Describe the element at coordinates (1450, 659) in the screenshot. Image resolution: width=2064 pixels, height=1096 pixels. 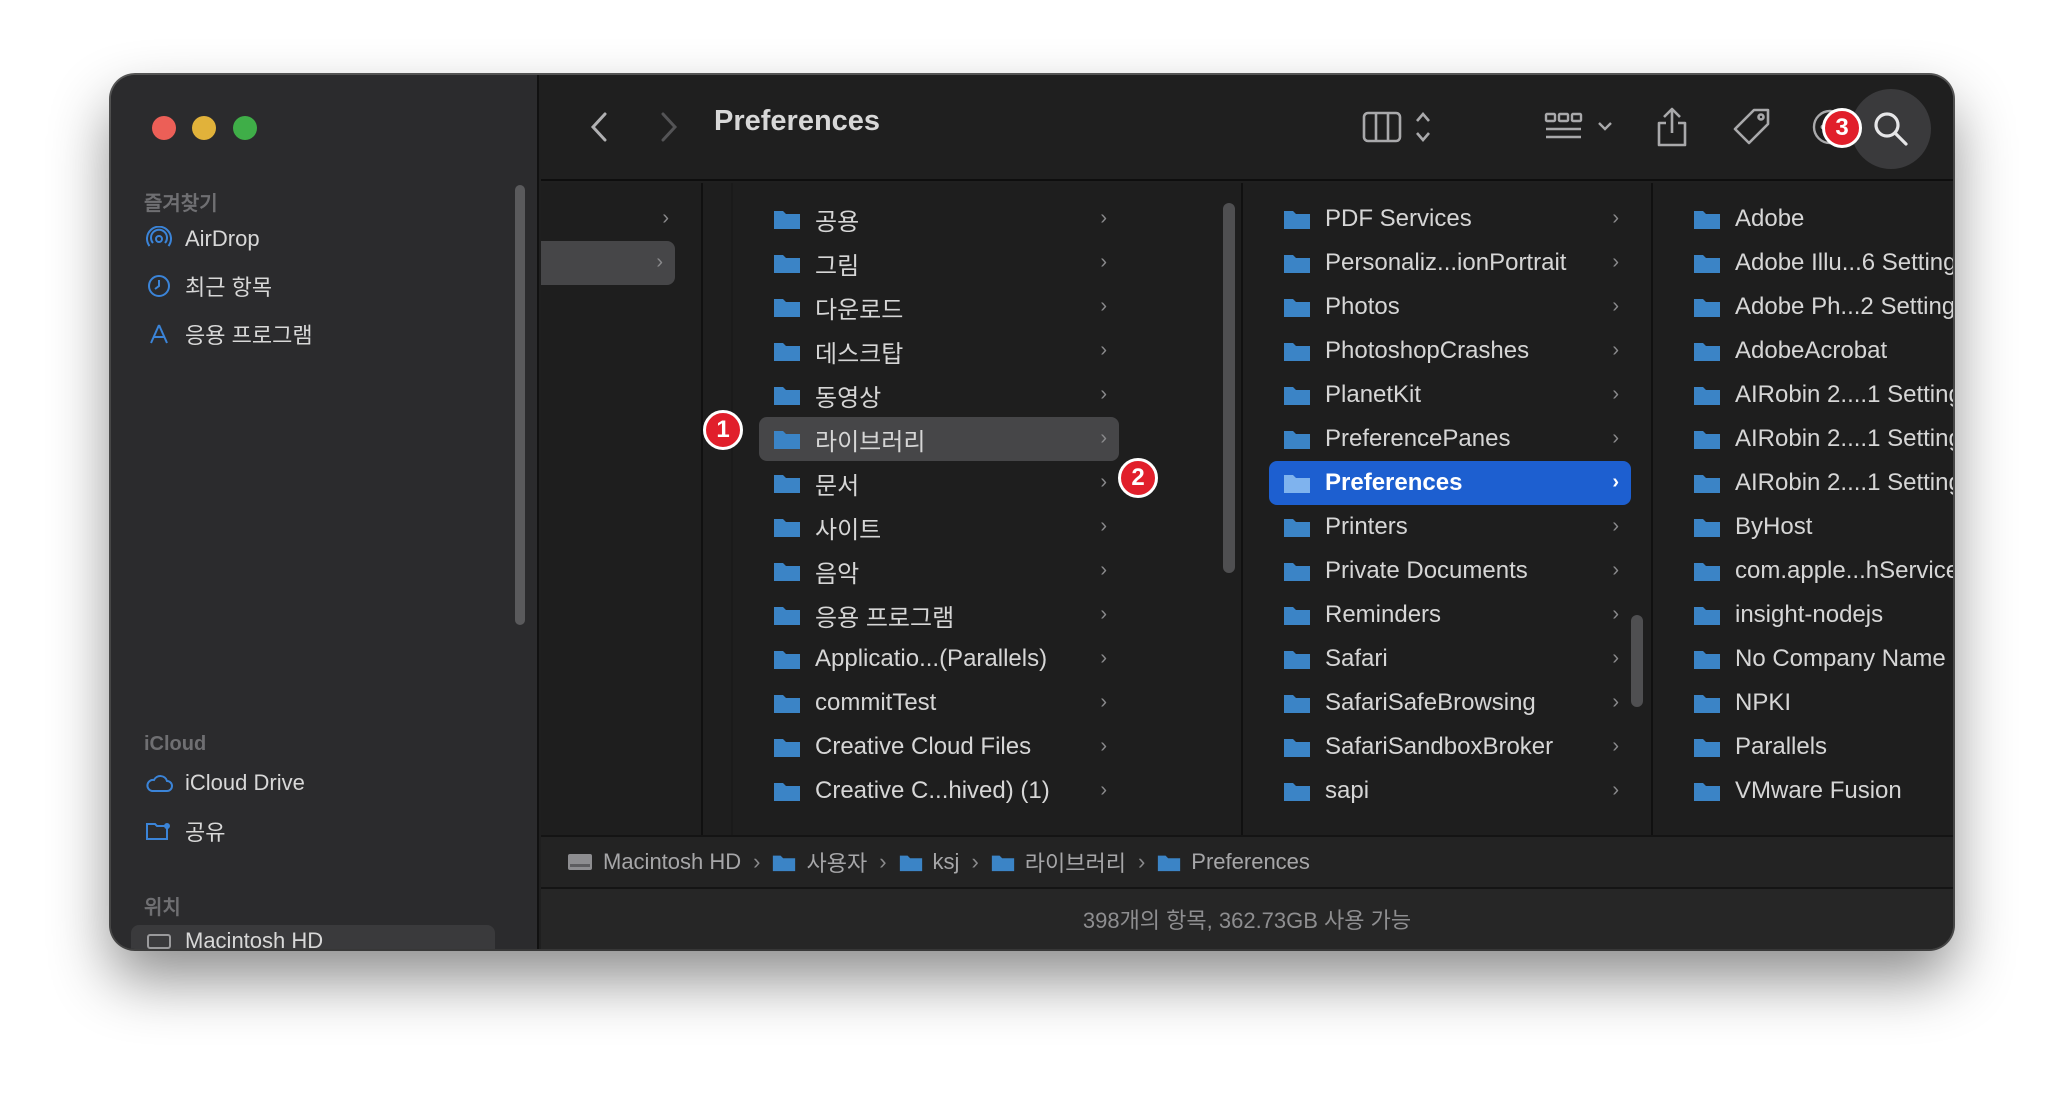
I see `list-item: Safari ›` at that location.